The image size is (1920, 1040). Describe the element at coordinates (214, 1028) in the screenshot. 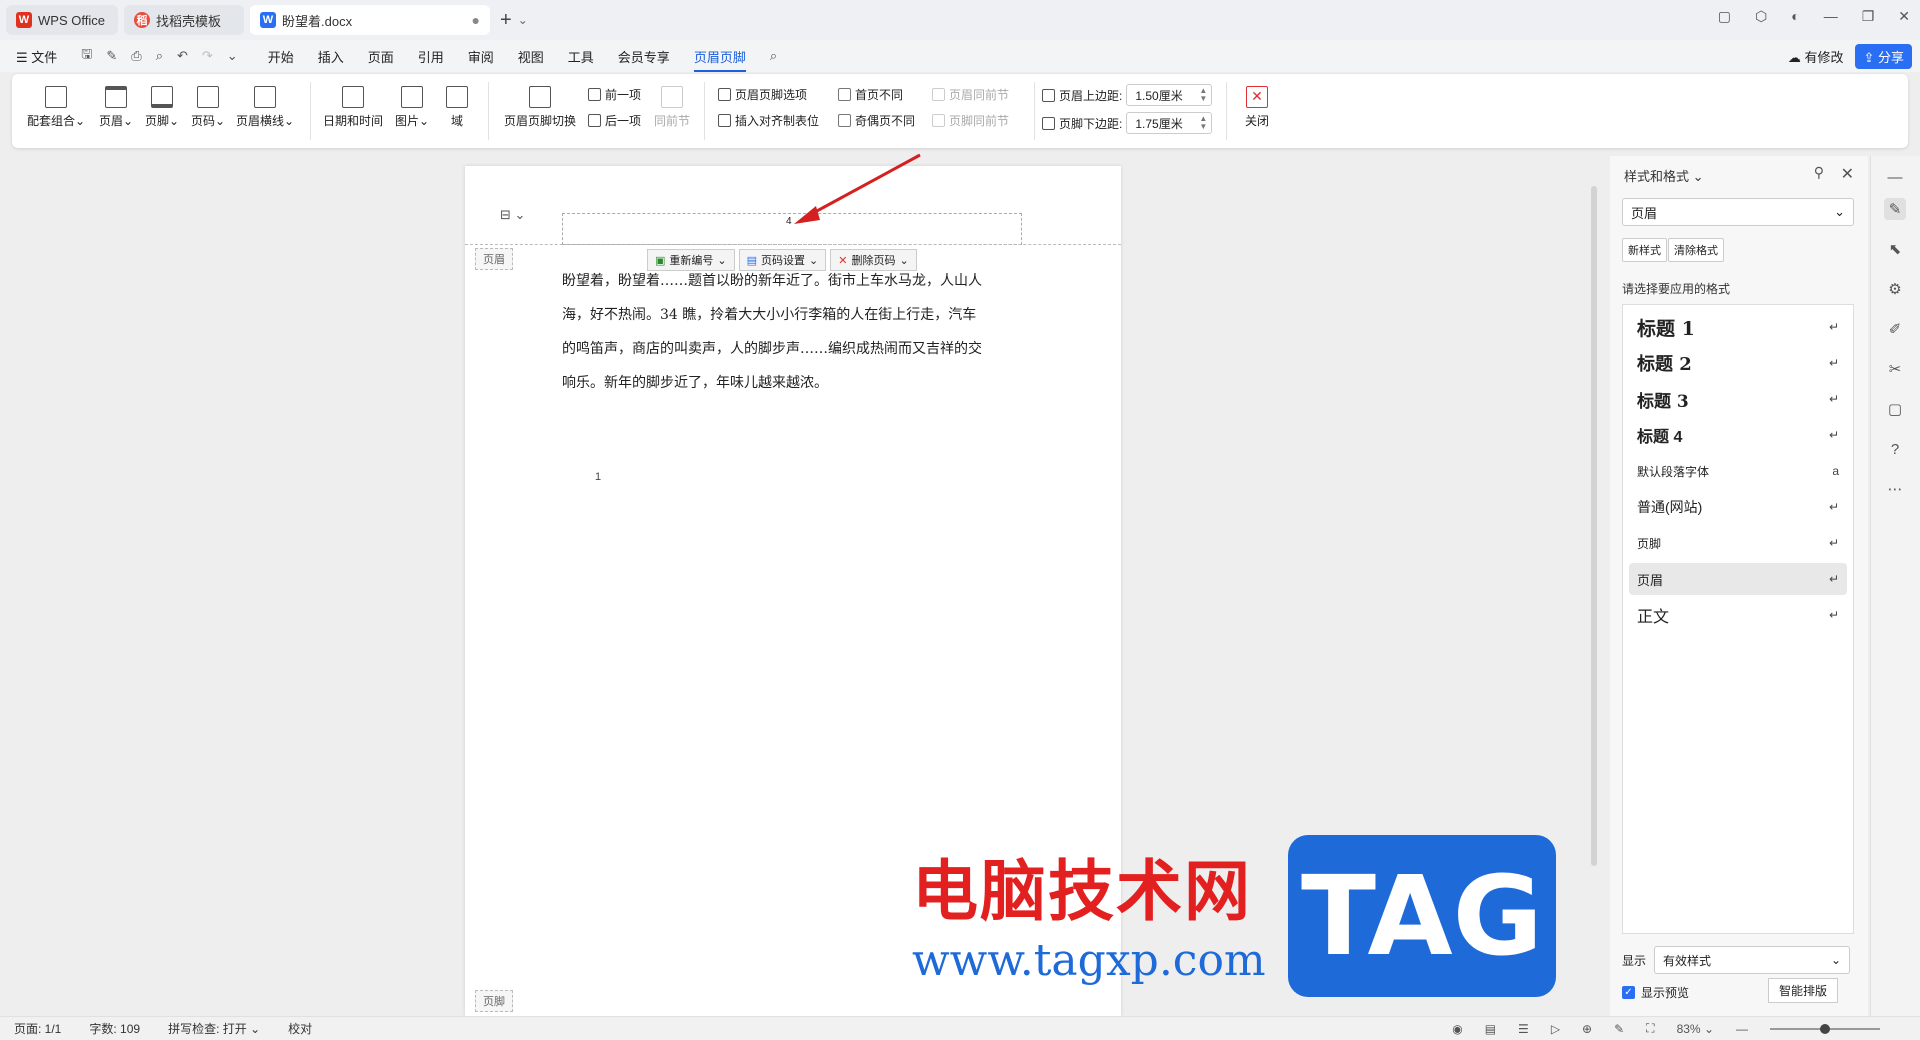

I see `spell-check-status: 拼写检查: 打开 ⌄` at that location.